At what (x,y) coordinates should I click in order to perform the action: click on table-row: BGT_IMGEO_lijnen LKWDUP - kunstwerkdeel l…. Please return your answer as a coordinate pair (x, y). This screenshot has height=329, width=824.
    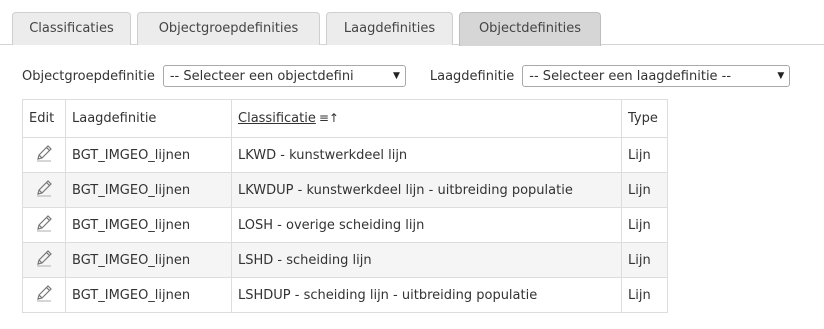
    Looking at the image, I should click on (345, 190).